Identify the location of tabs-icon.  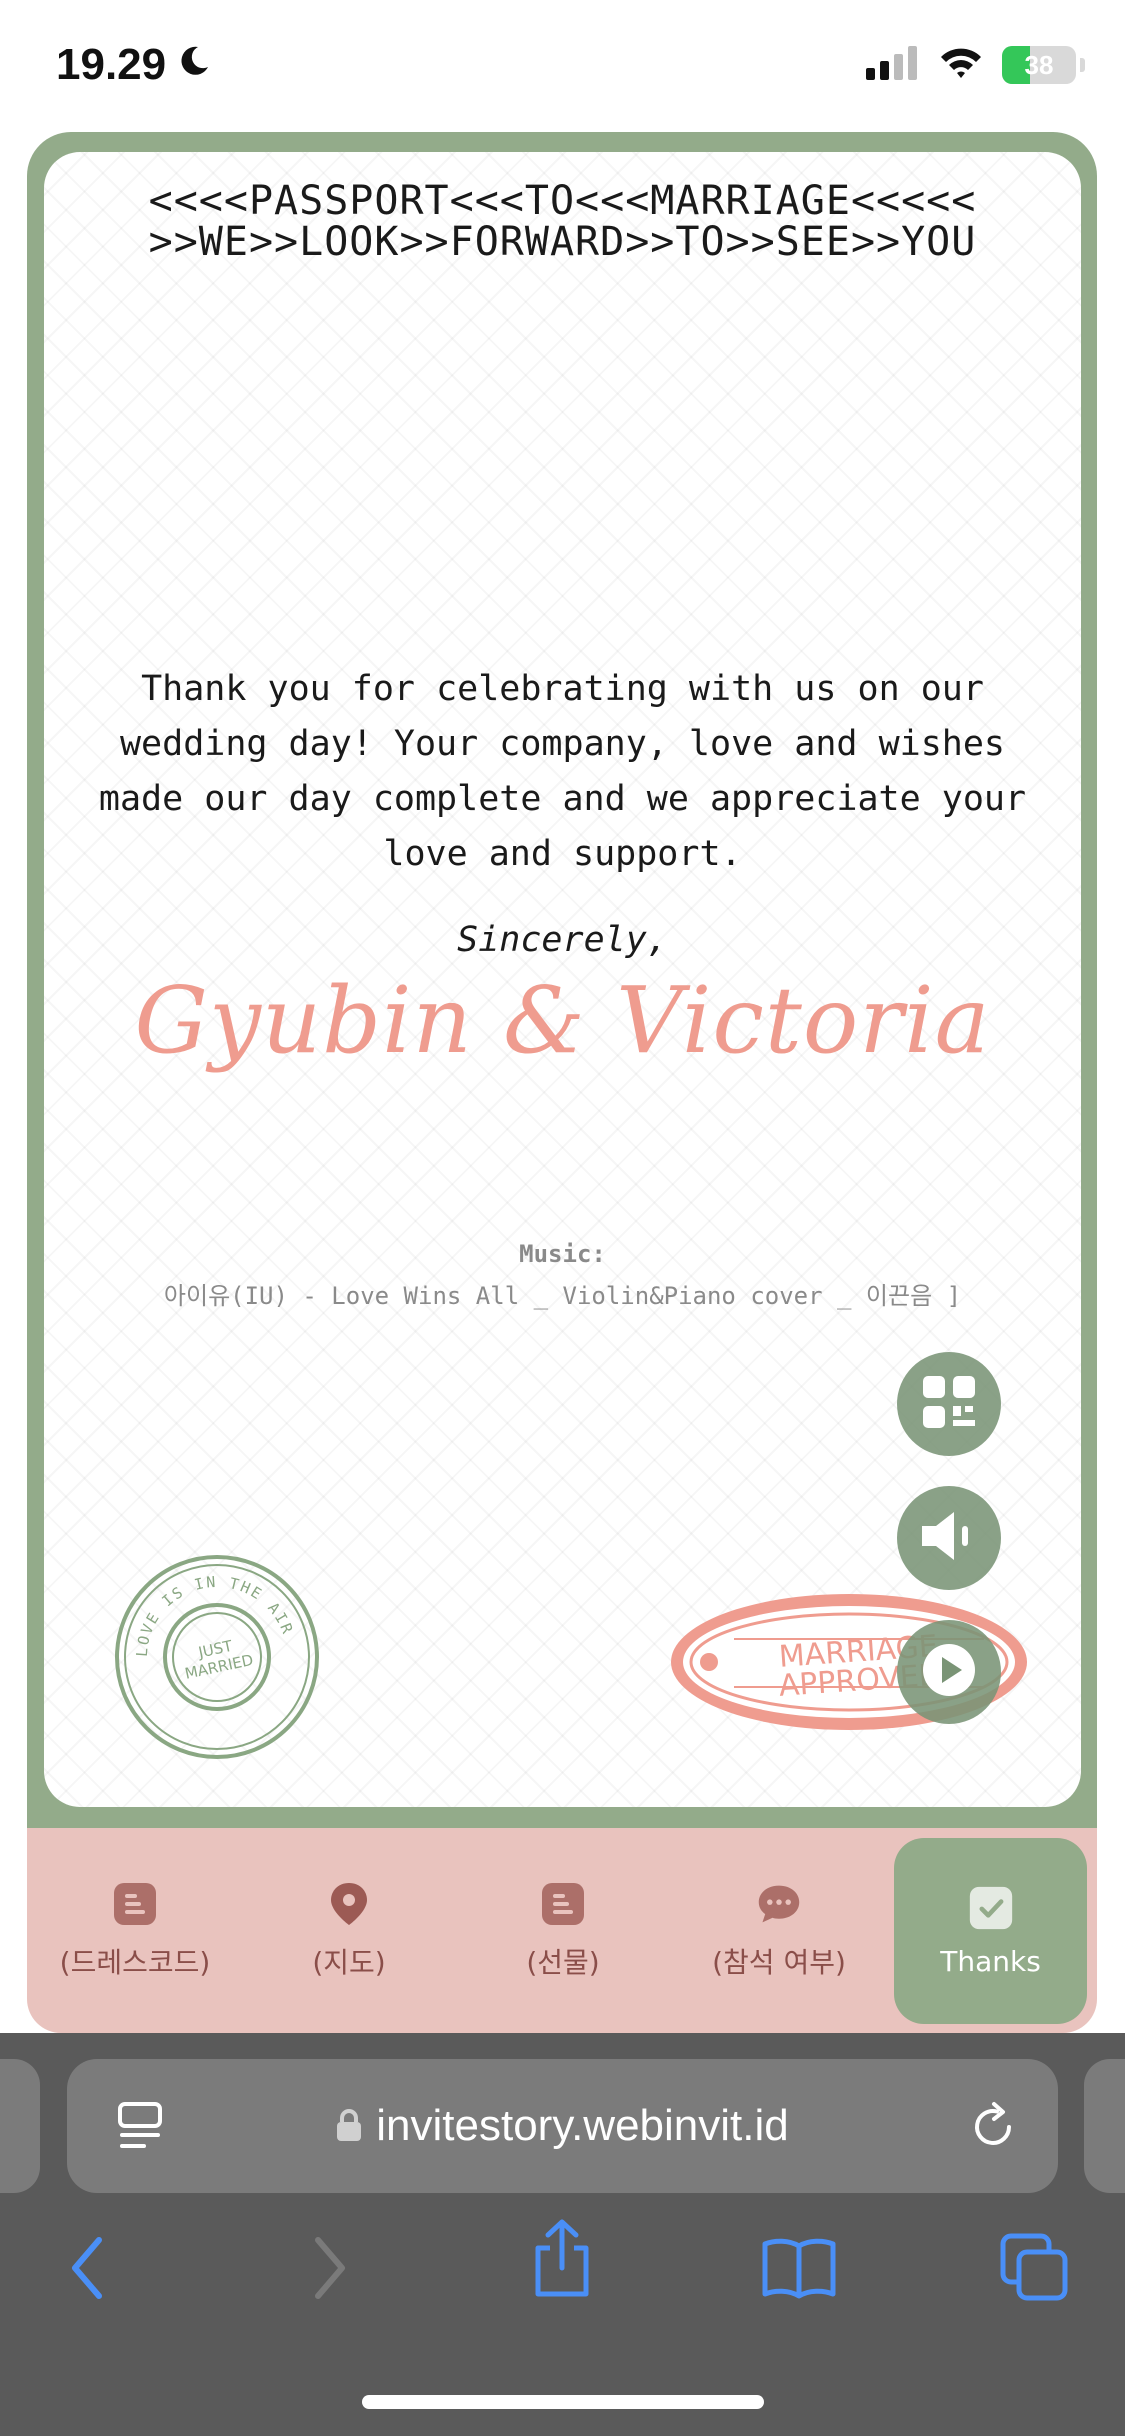
(1035, 2270).